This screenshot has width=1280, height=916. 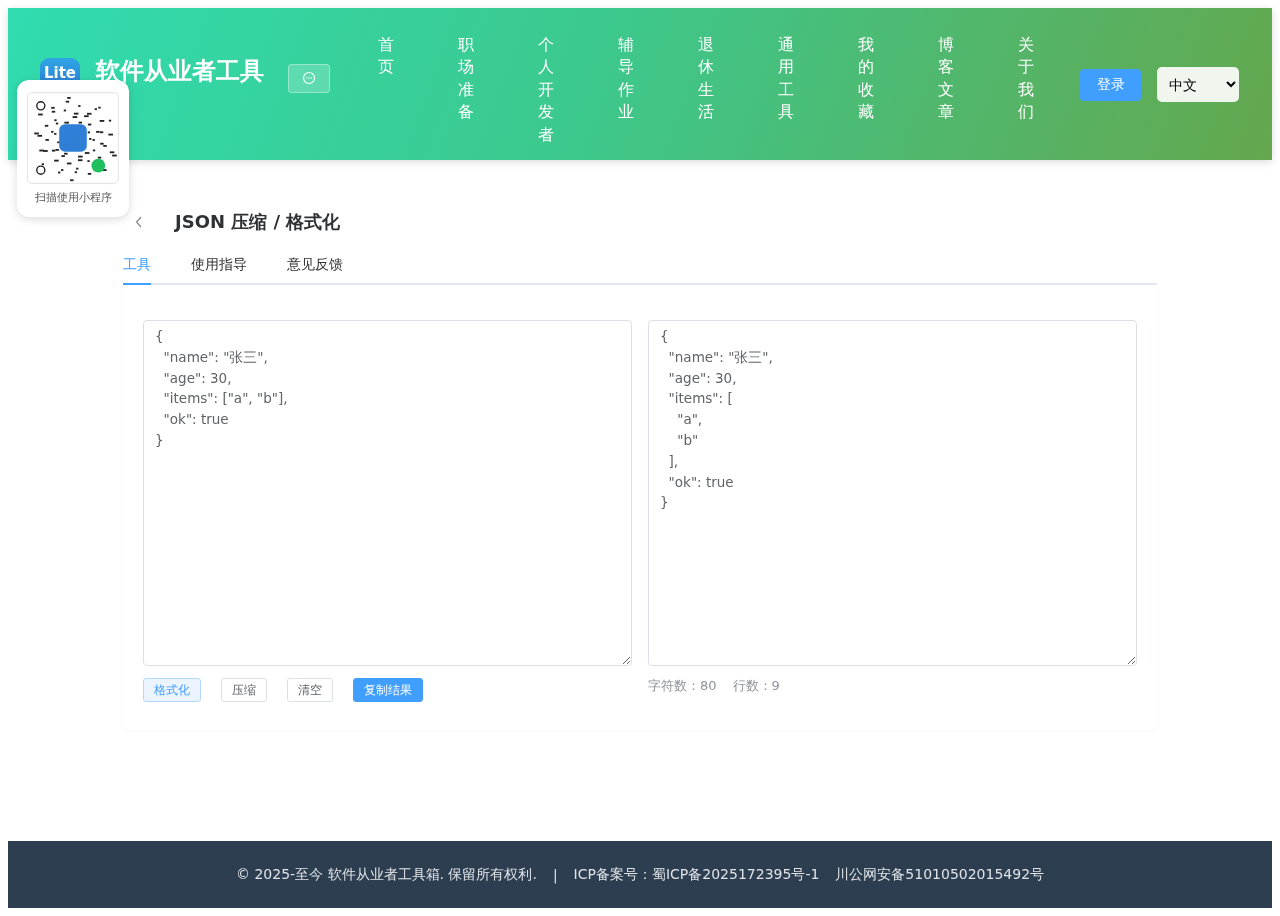 I want to click on nav-link: 我的收藏, so click(x=866, y=90).